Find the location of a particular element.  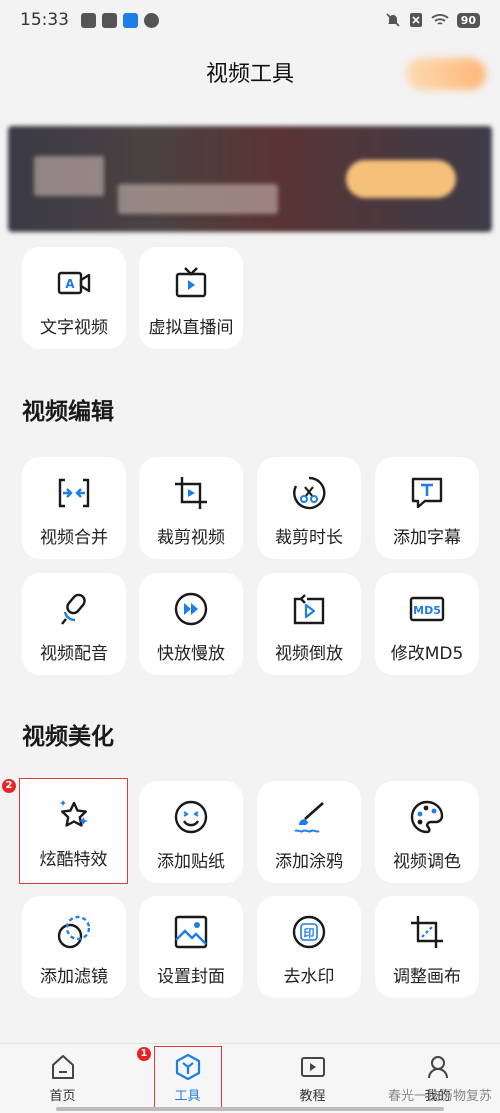

promo-banner is located at coordinates (250, 179).